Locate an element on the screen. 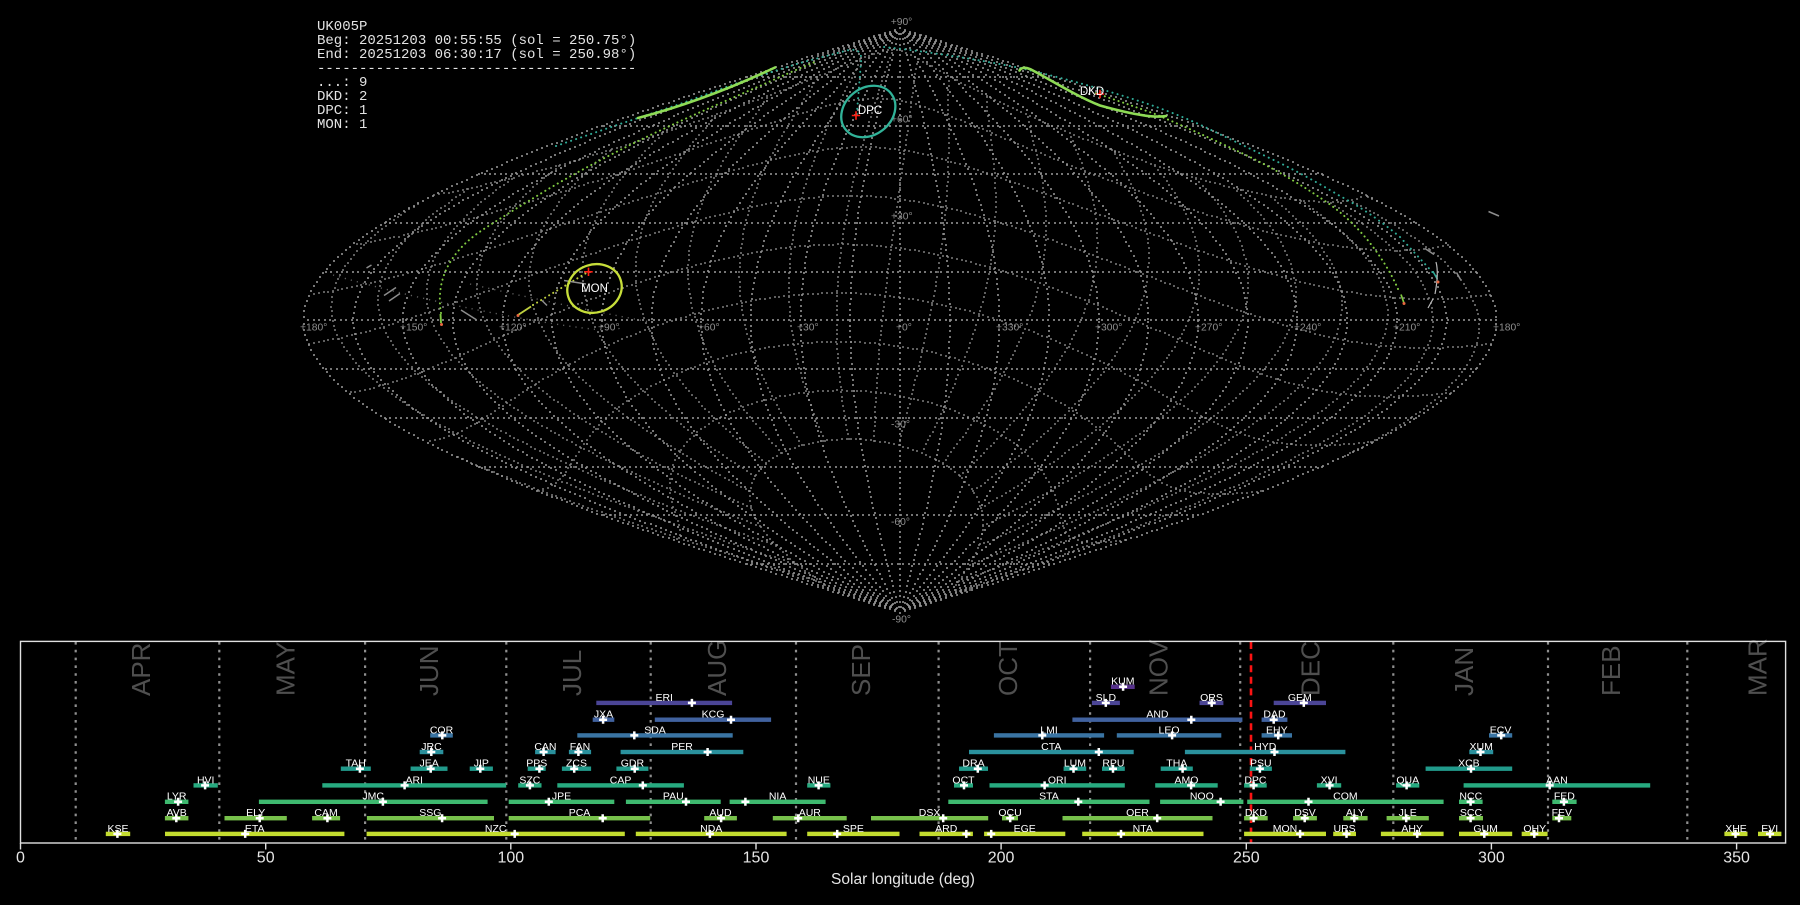 Image resolution: width=1800 pixels, height=905 pixels. svg-text: -90° is located at coordinates (901, 619).